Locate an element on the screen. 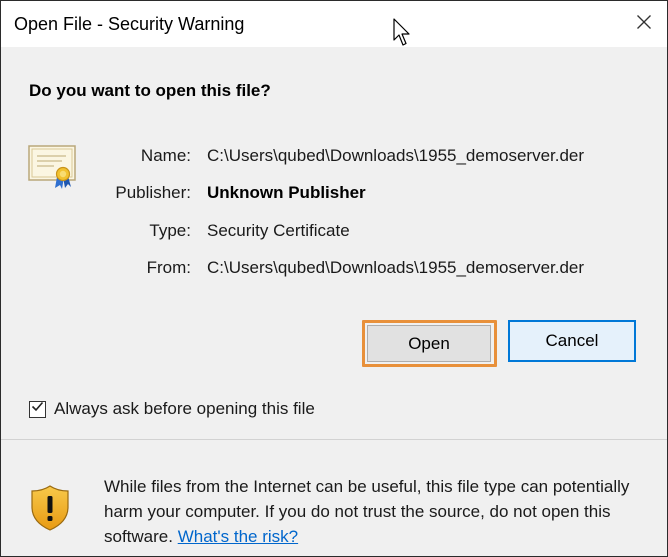 This screenshot has height=557, width=668. cancel-button-label: Cancel is located at coordinates (572, 340).